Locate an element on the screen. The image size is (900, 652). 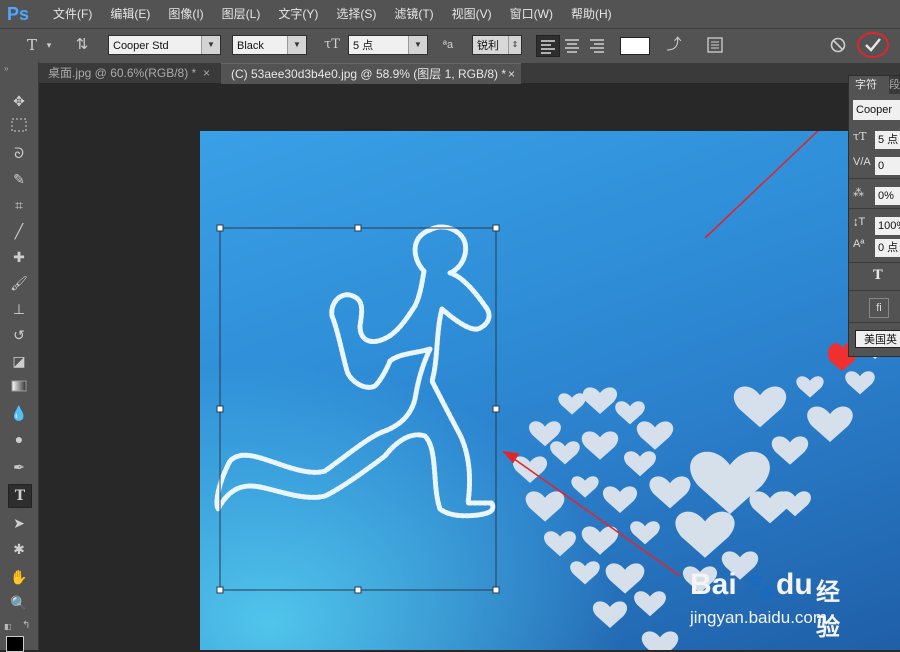
tab-label: 桌面.jpg @ 60.6%(RGB/8) * is located at coordinates (122, 73).